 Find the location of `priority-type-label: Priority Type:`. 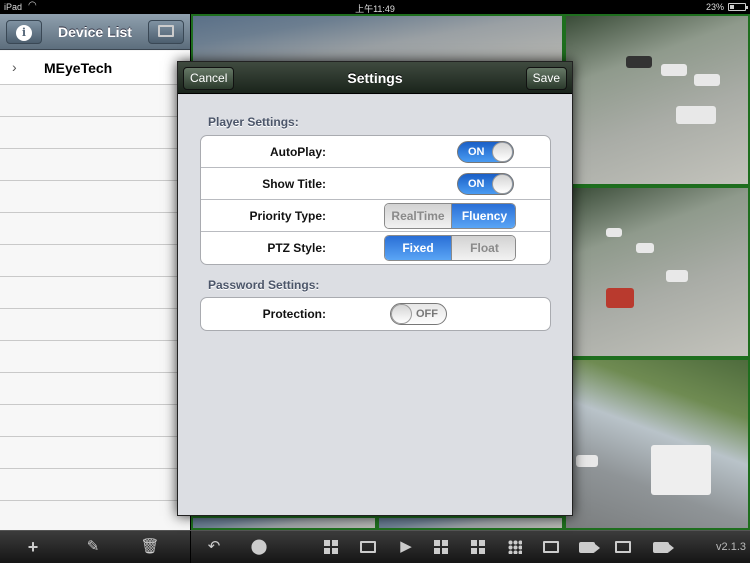

priority-type-label: Priority Type: is located at coordinates (287, 216).